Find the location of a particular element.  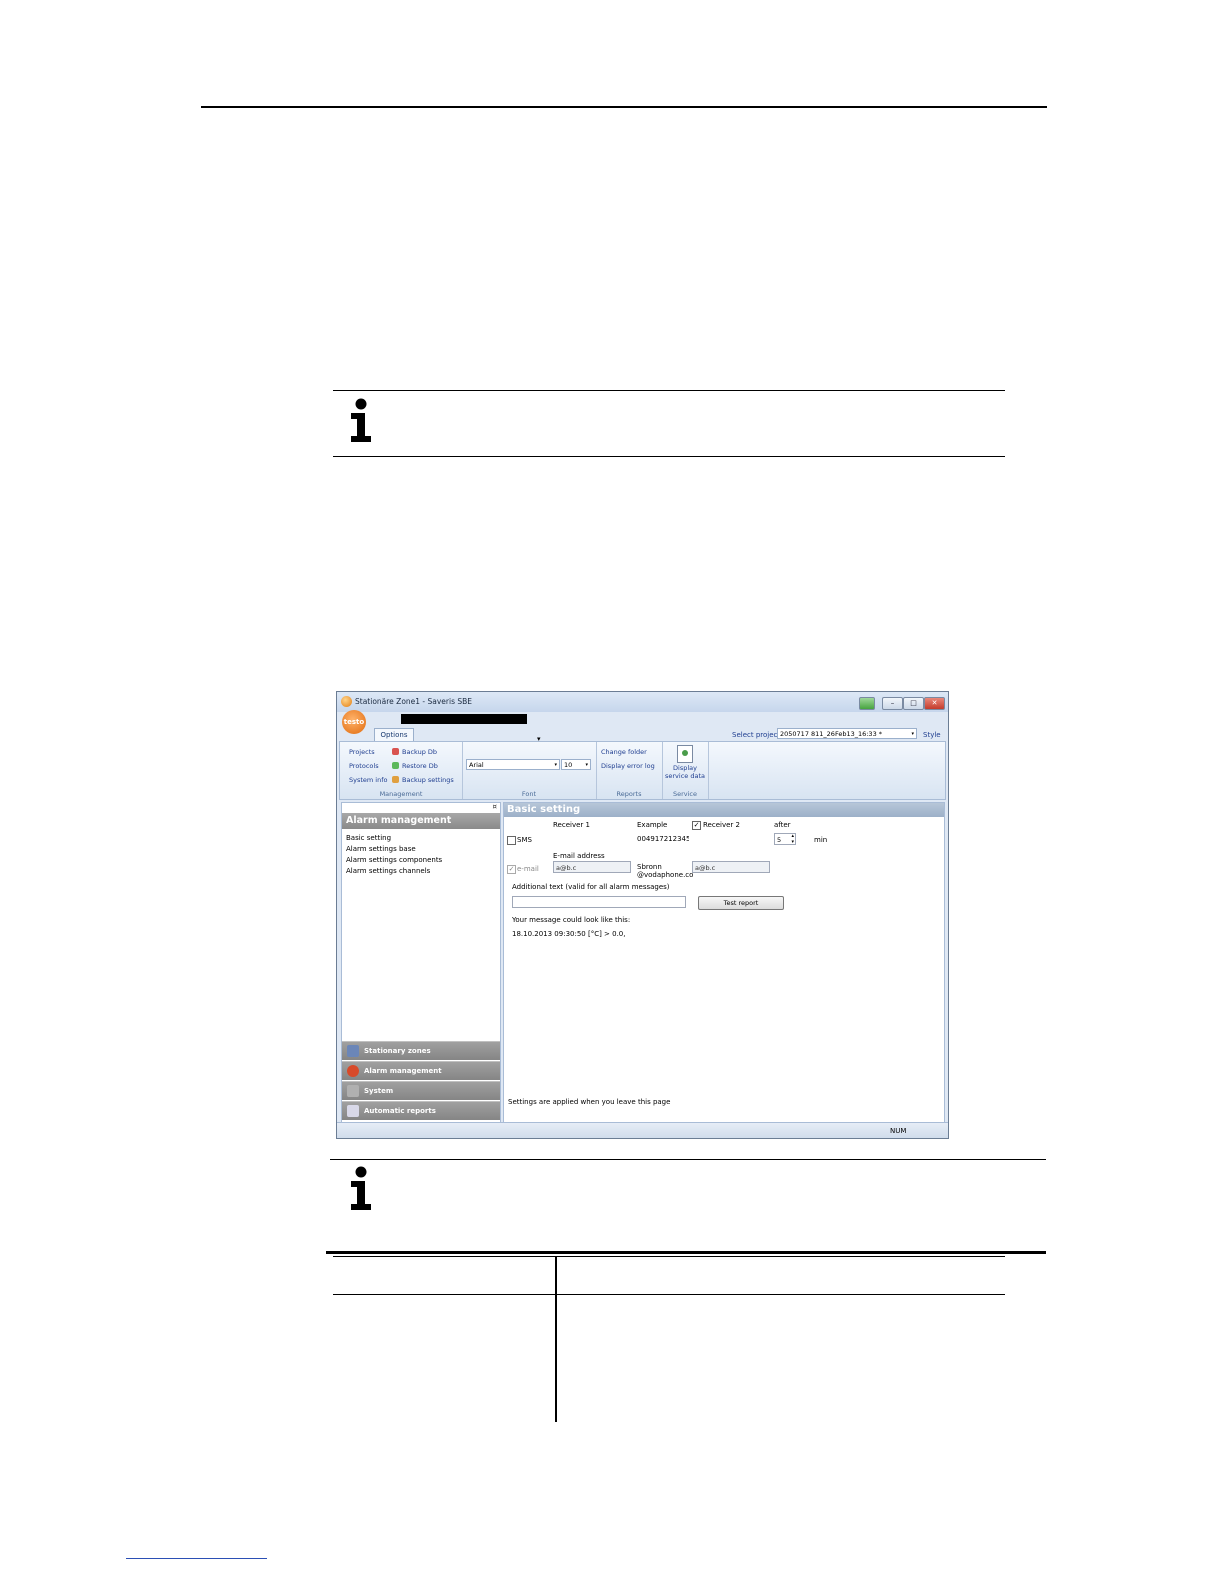

style-menu: Style is located at coordinates (932, 735).